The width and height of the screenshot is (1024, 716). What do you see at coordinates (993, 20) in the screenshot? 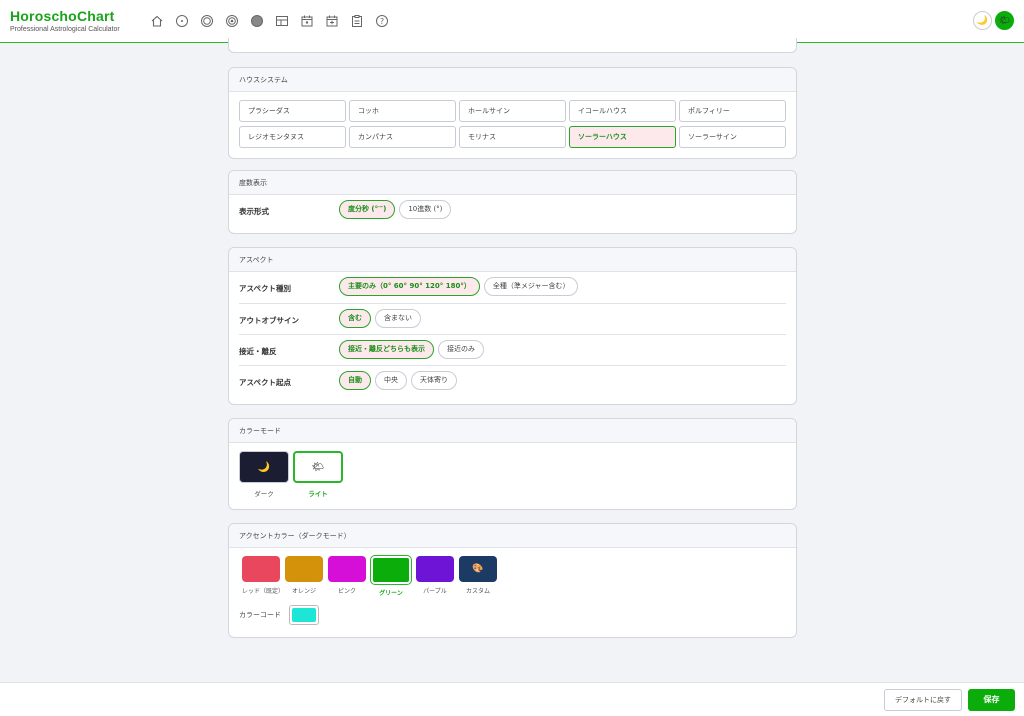
I see `theme-switcher: 🌙 🌤` at bounding box center [993, 20].